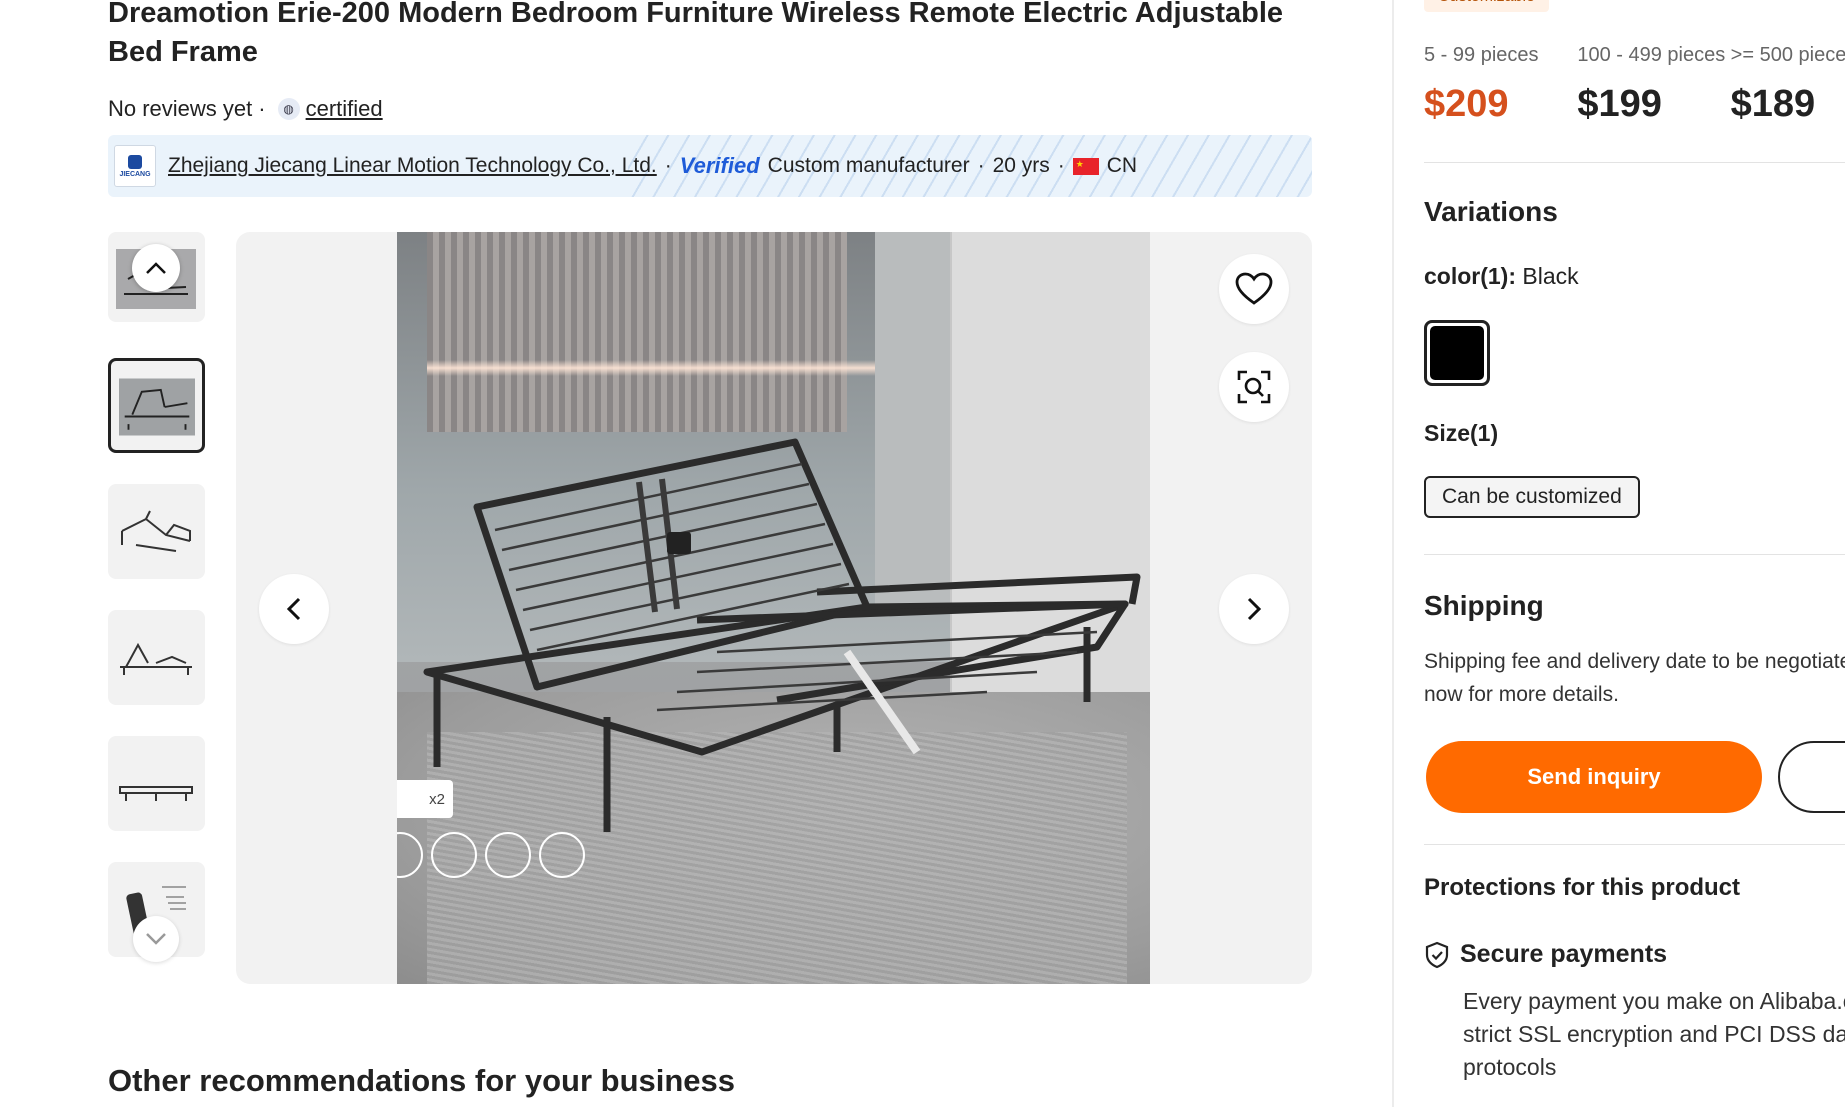  I want to click on thumbnail-scroll-down-button, so click(156, 939).